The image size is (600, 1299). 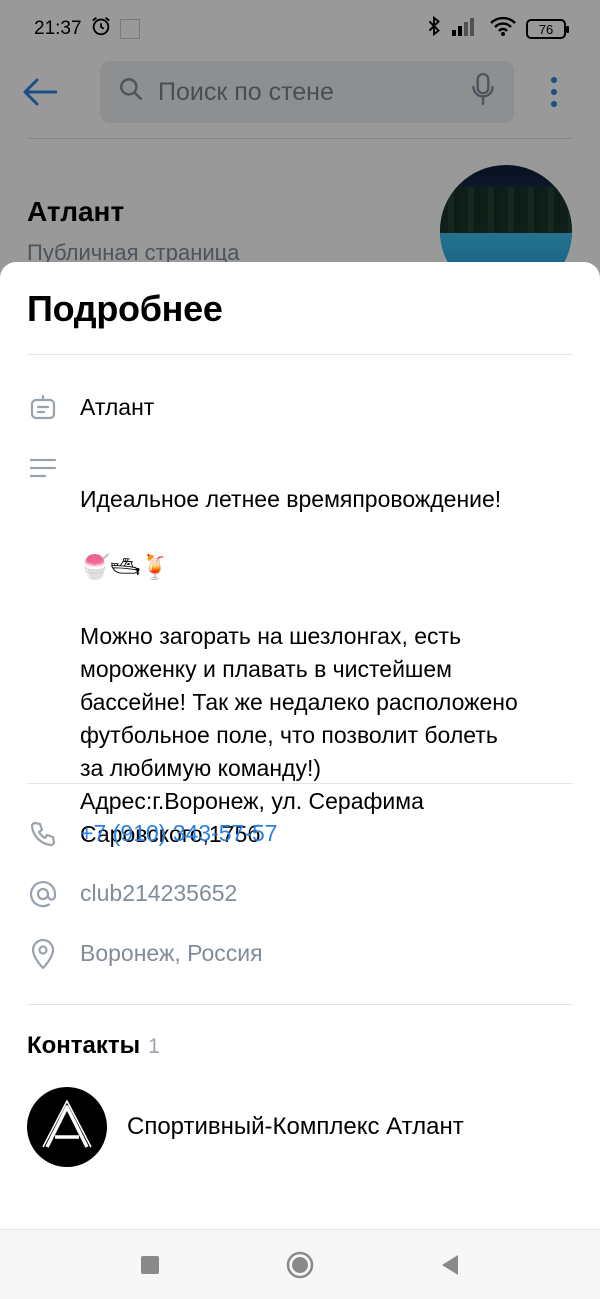 What do you see at coordinates (300, 894) in the screenshot?
I see `info-row-shortlink: club214235652` at bounding box center [300, 894].